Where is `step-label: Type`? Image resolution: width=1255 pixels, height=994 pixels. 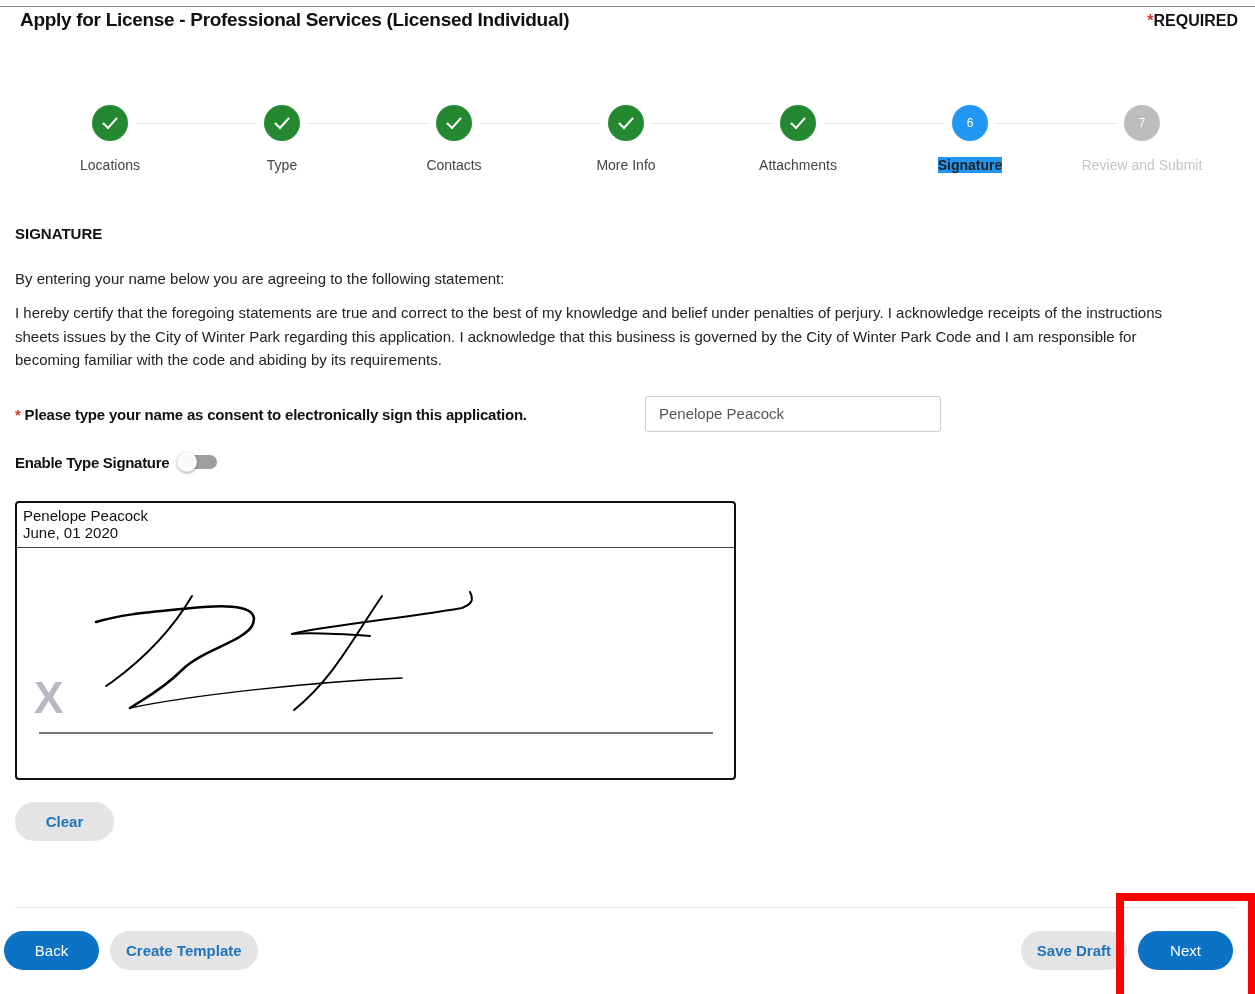
step-label: Type is located at coordinates (282, 165).